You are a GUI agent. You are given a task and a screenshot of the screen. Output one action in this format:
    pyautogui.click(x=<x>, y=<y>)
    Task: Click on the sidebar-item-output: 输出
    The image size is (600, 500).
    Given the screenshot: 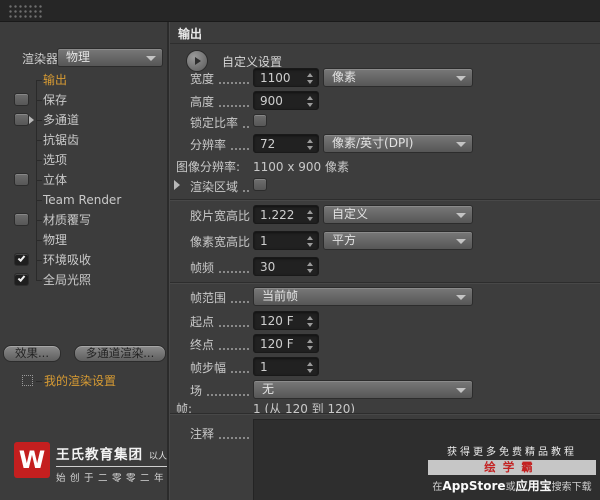 What is the action you would take?
    pyautogui.click(x=83, y=80)
    